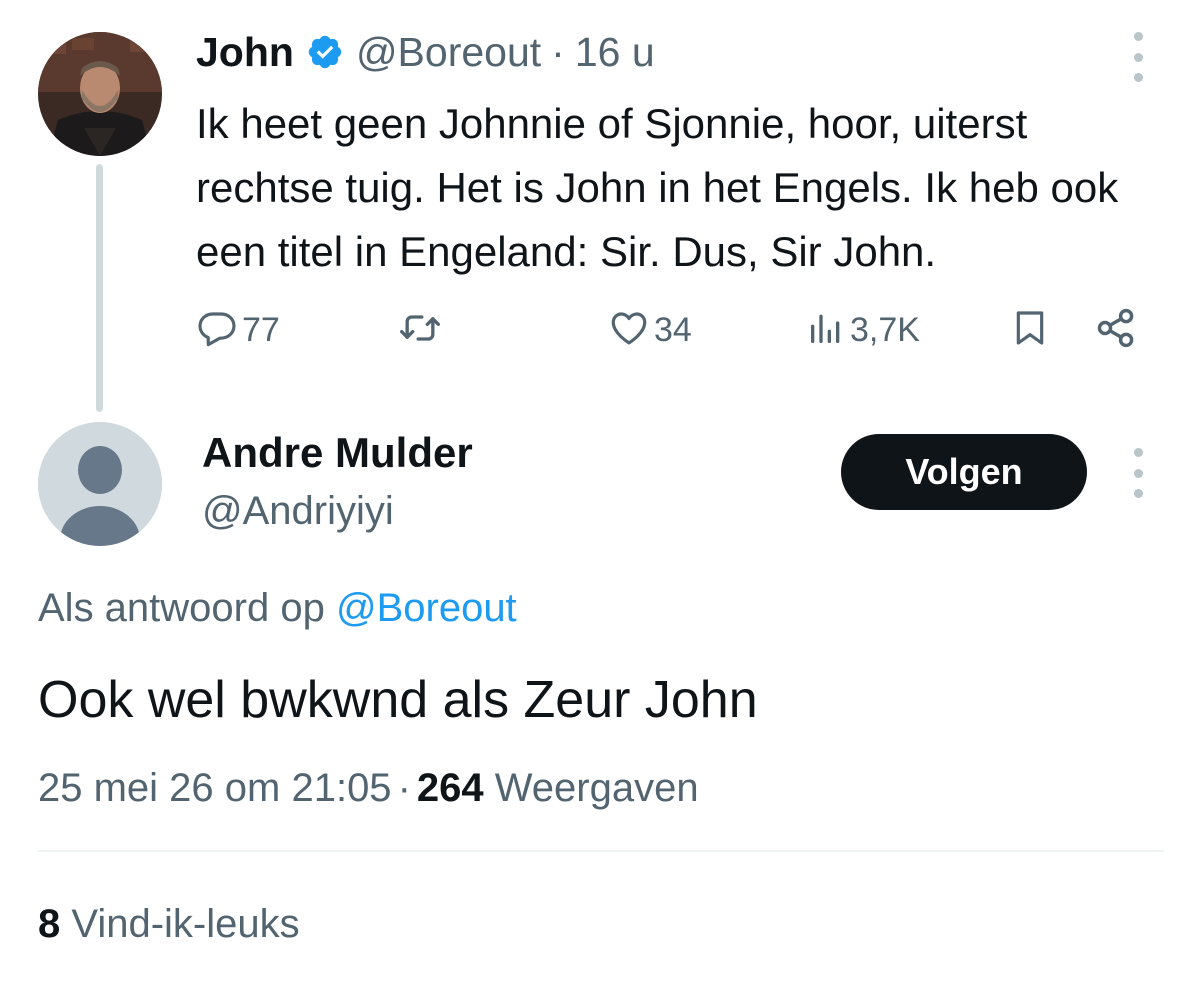  Describe the element at coordinates (181, 608) in the screenshot. I see `reply-prefix: Als antwoord op` at that location.